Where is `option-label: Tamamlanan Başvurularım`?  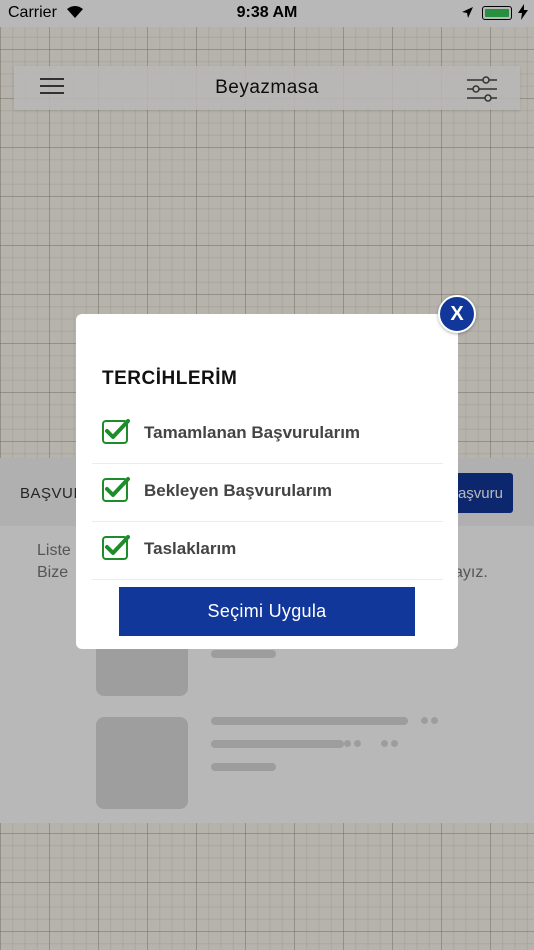 option-label: Tamamlanan Başvurularım is located at coordinates (252, 432).